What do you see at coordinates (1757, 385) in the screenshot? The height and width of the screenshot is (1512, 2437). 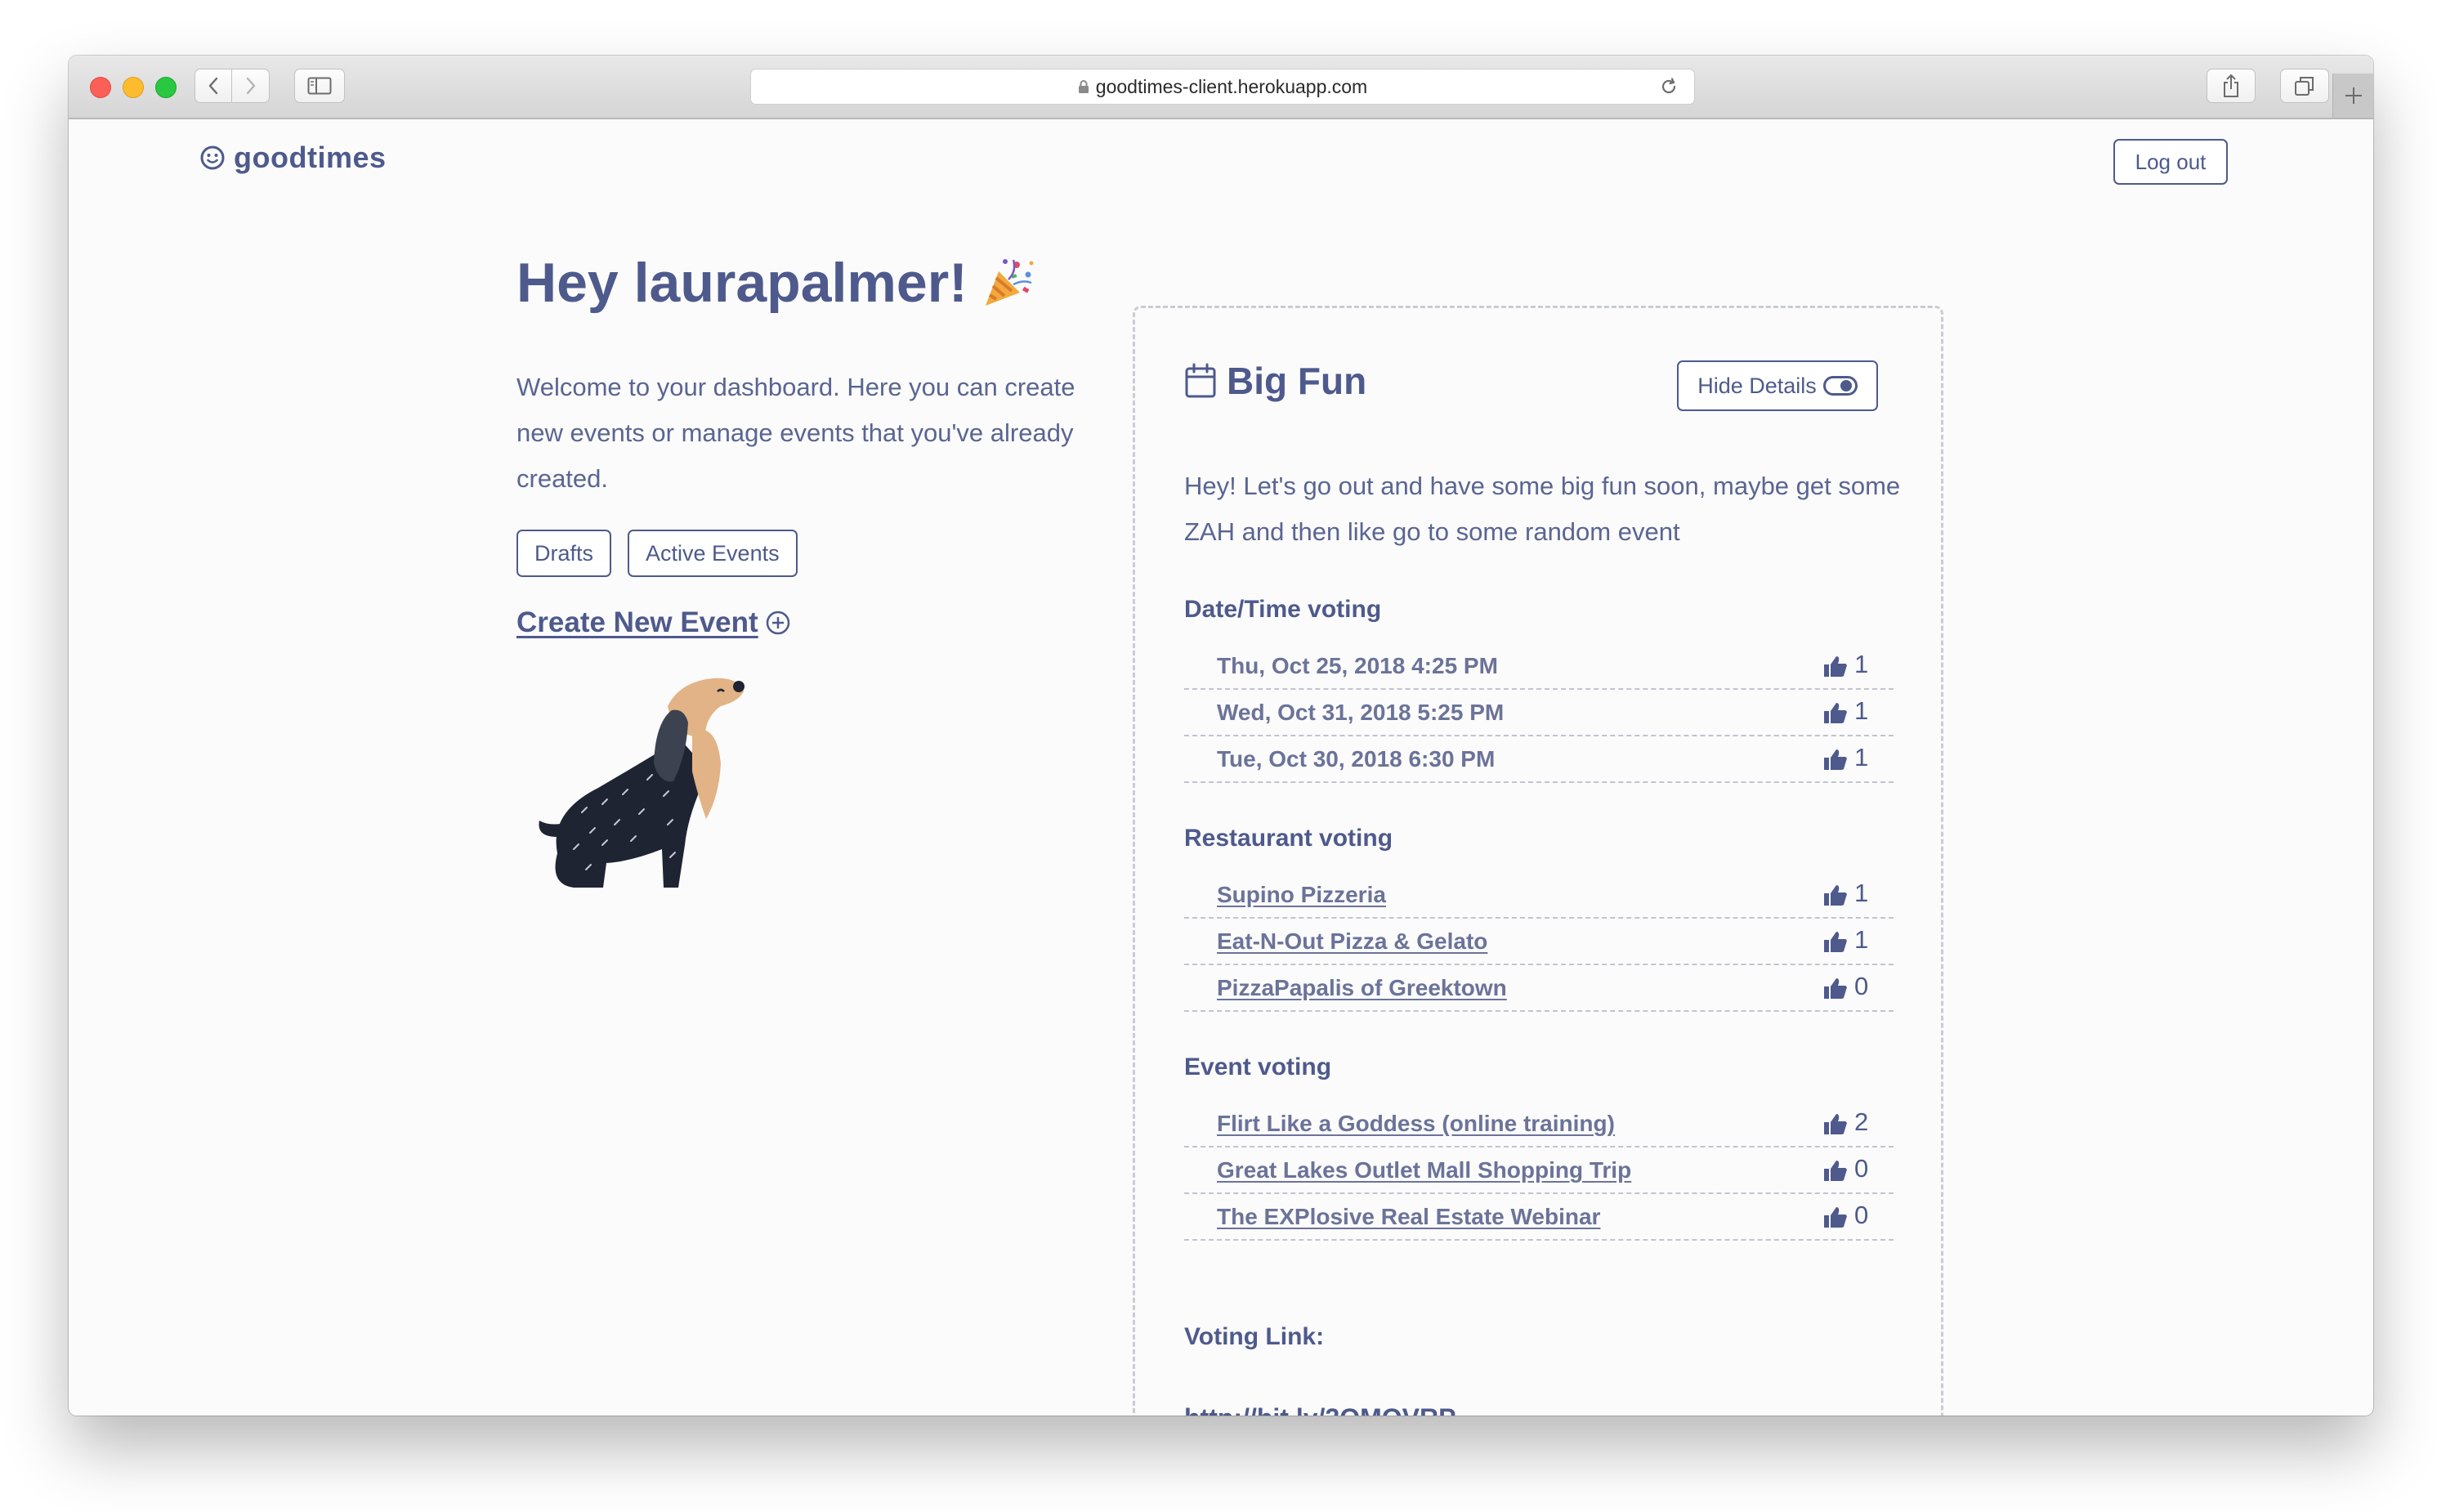 I see `hide-details-label: Hide Details` at bounding box center [1757, 385].